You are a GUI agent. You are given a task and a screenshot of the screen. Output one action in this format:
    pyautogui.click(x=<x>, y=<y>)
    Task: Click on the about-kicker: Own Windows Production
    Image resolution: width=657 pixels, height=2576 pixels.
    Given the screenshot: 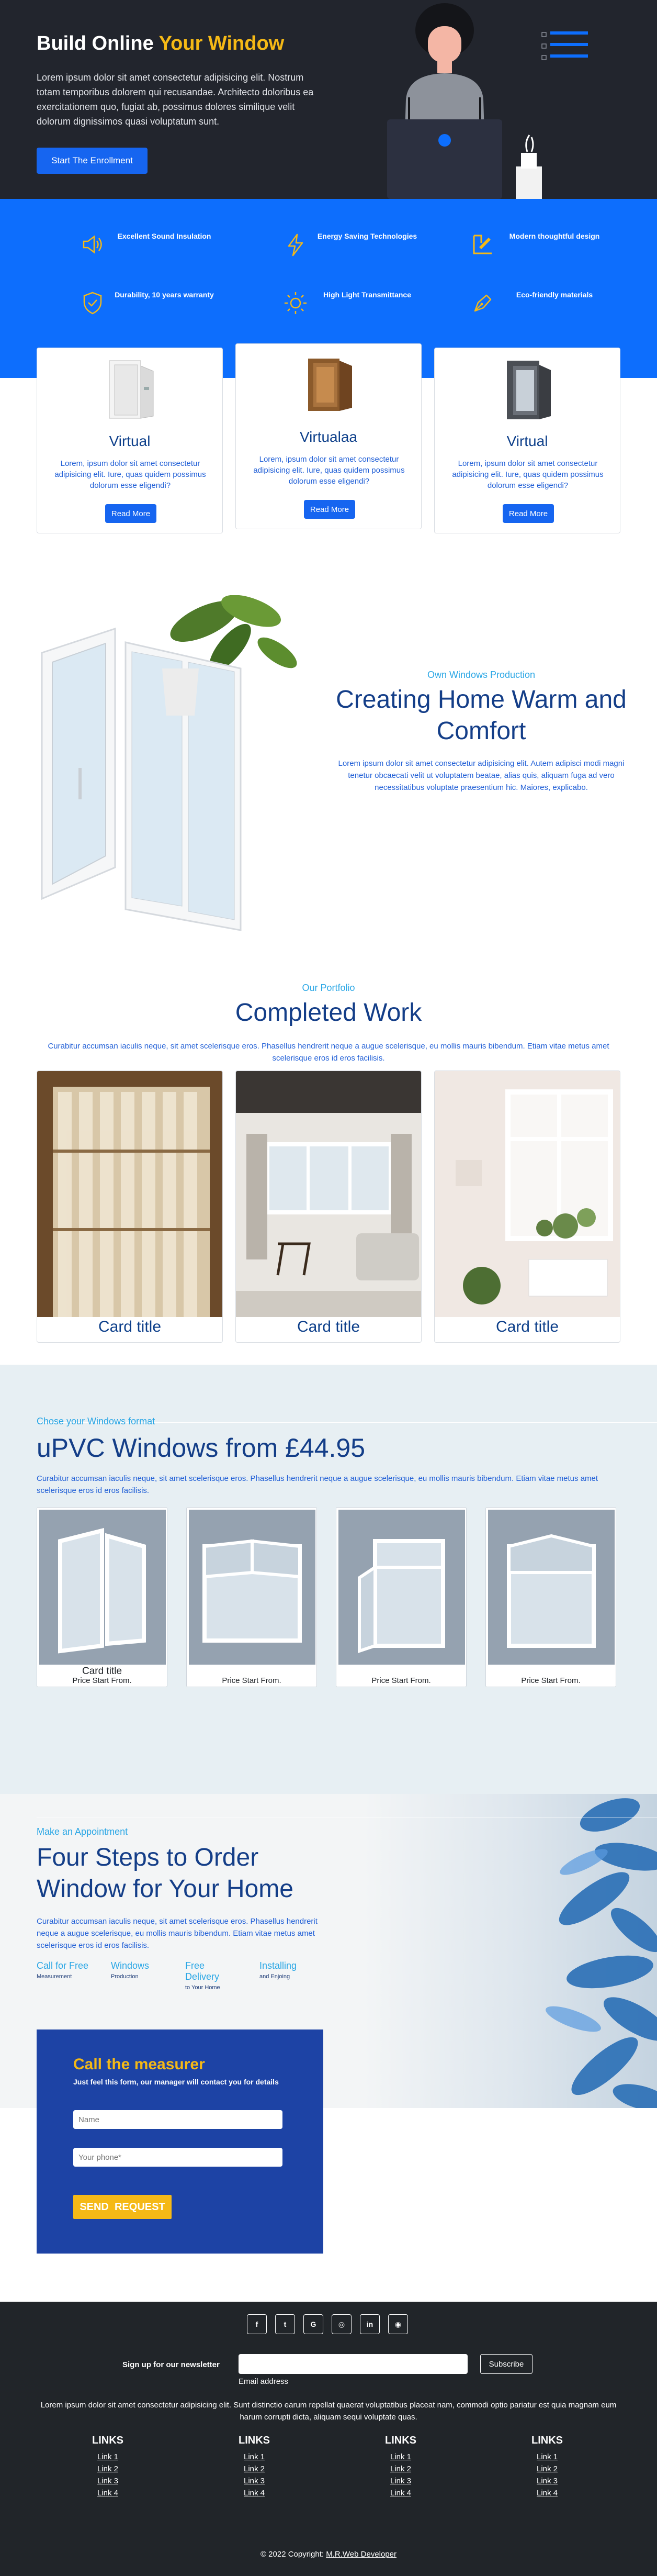 What is the action you would take?
    pyautogui.click(x=481, y=675)
    